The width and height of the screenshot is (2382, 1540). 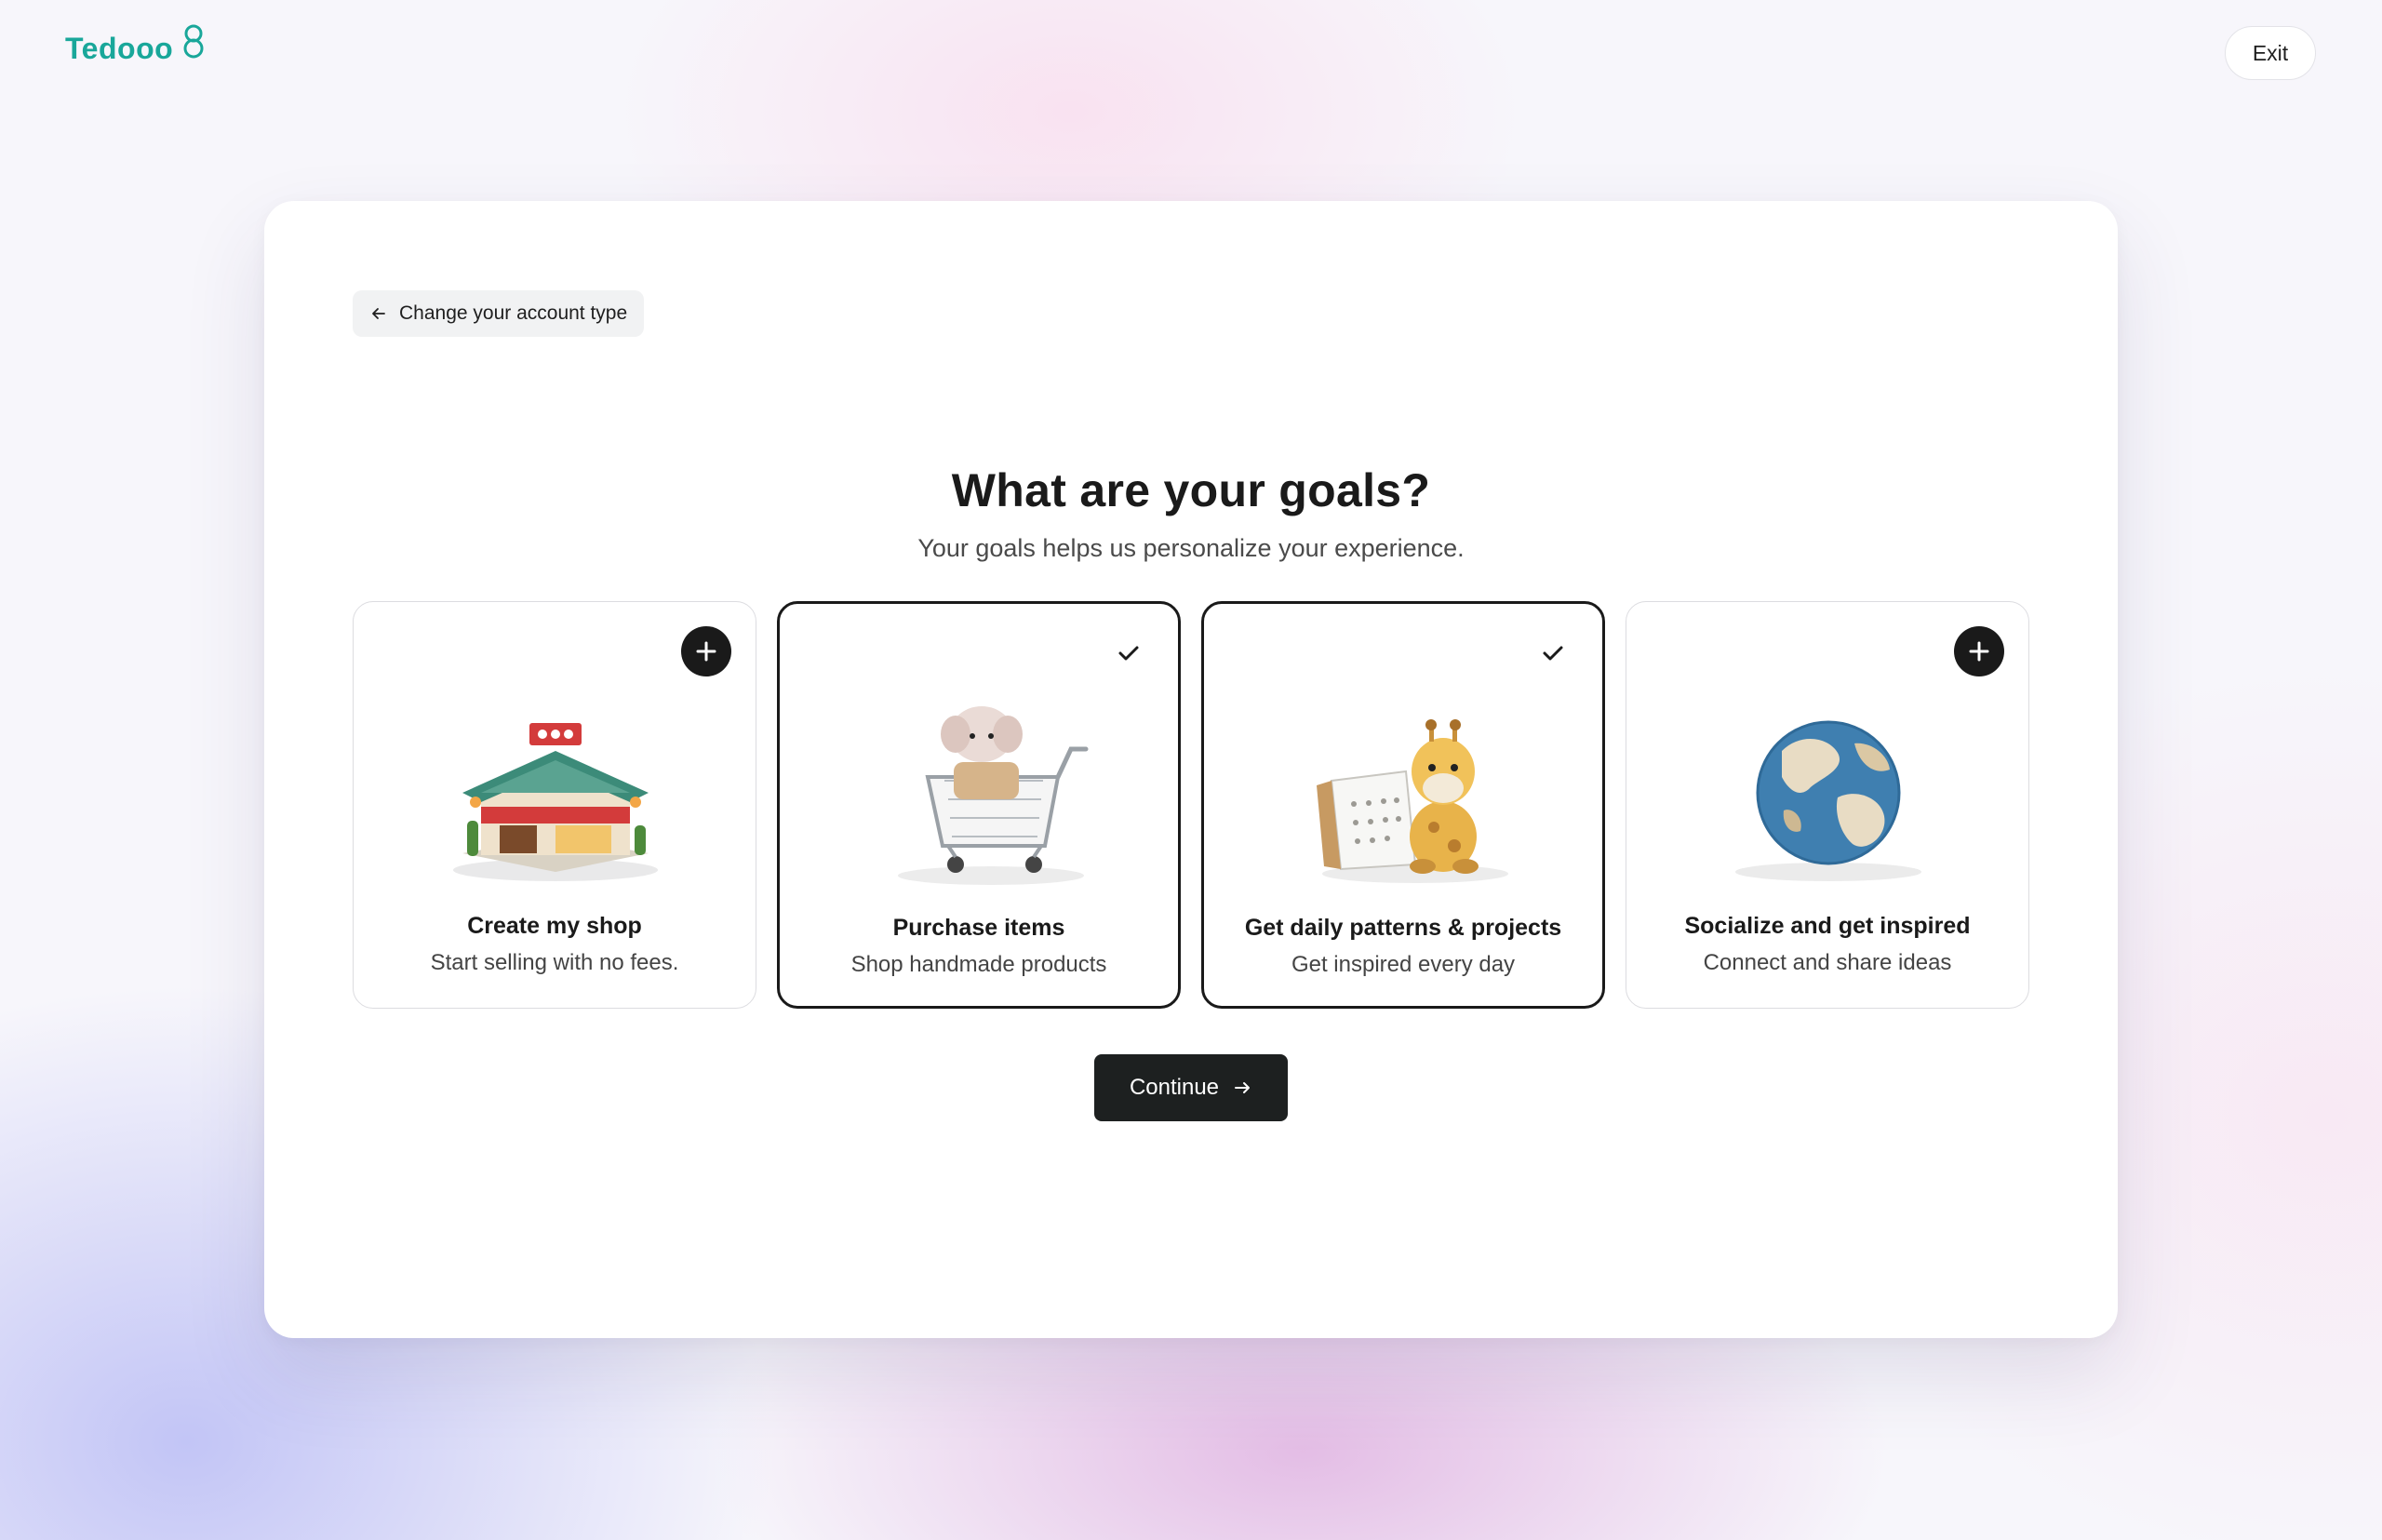 I want to click on goal-description: Start selling with no fees., so click(x=554, y=962).